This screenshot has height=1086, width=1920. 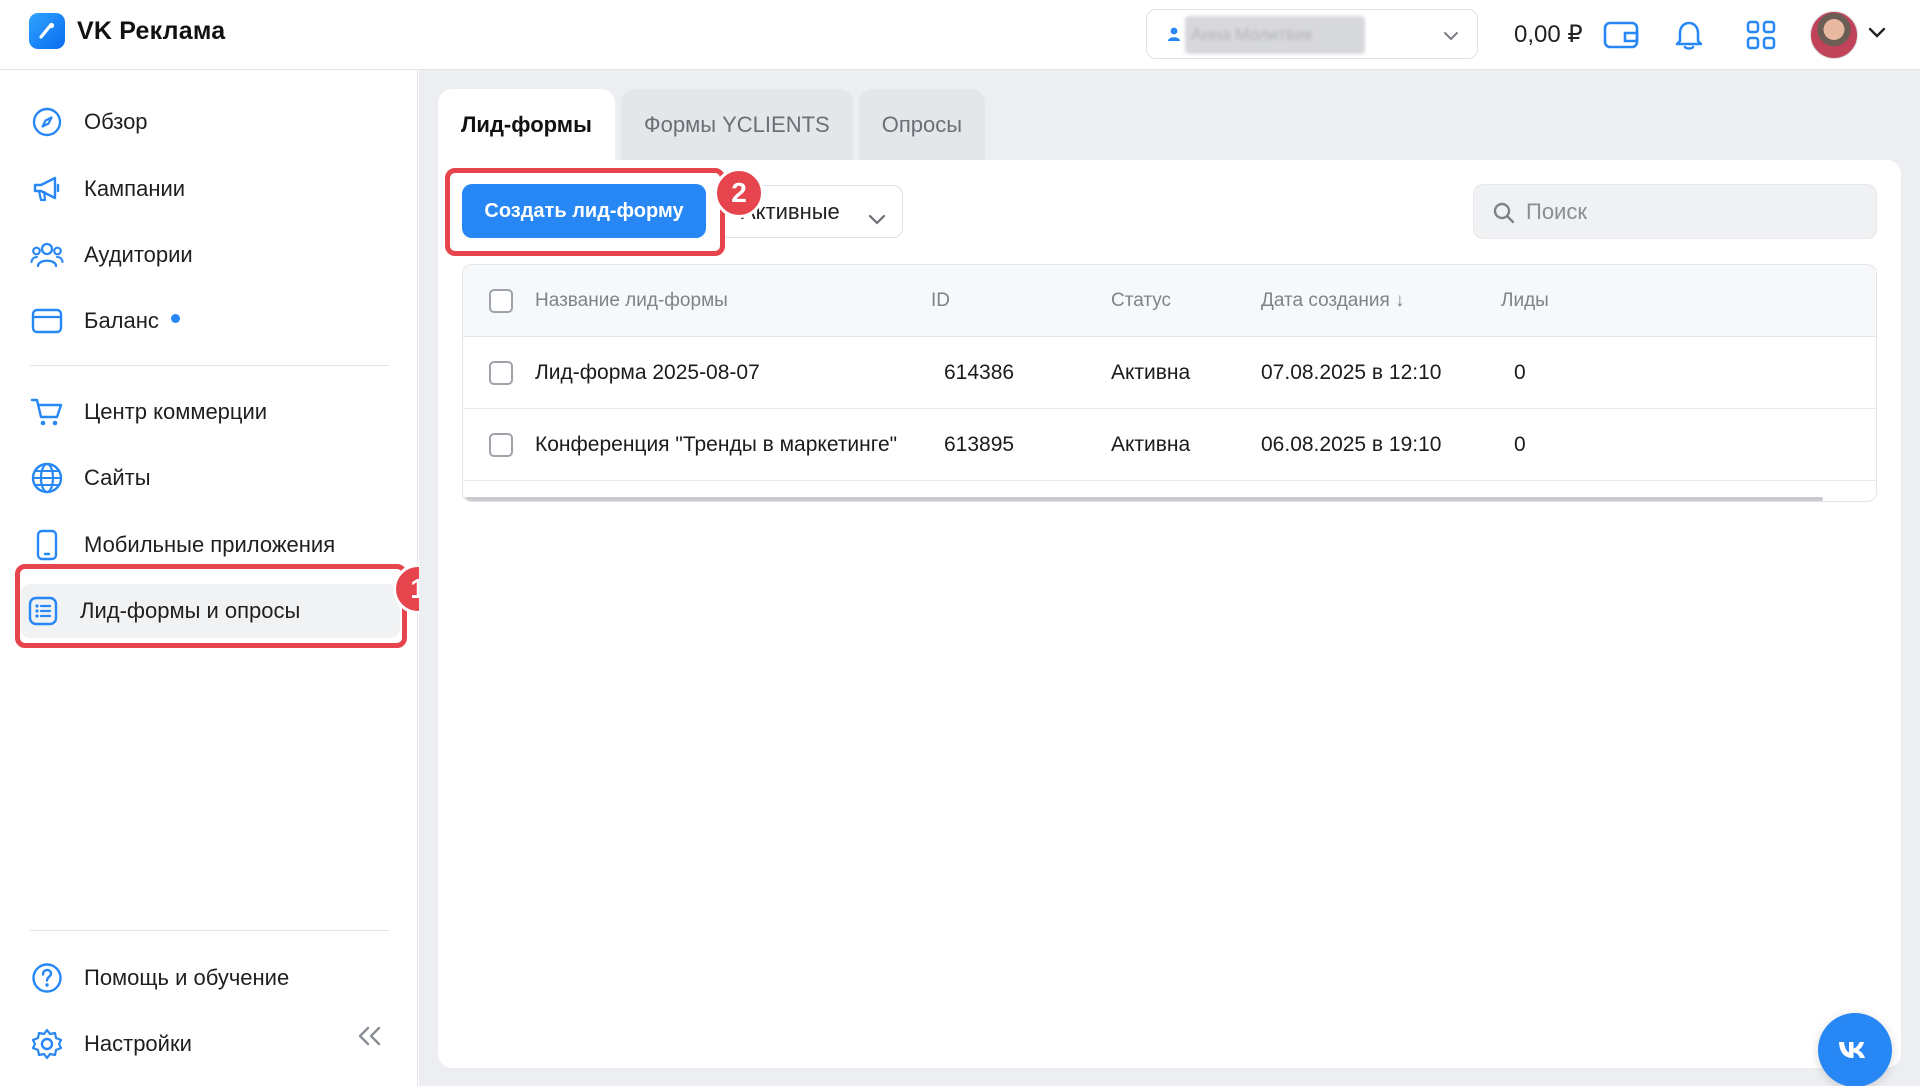 What do you see at coordinates (151, 30) in the screenshot?
I see `logo-text: VK Реклама` at bounding box center [151, 30].